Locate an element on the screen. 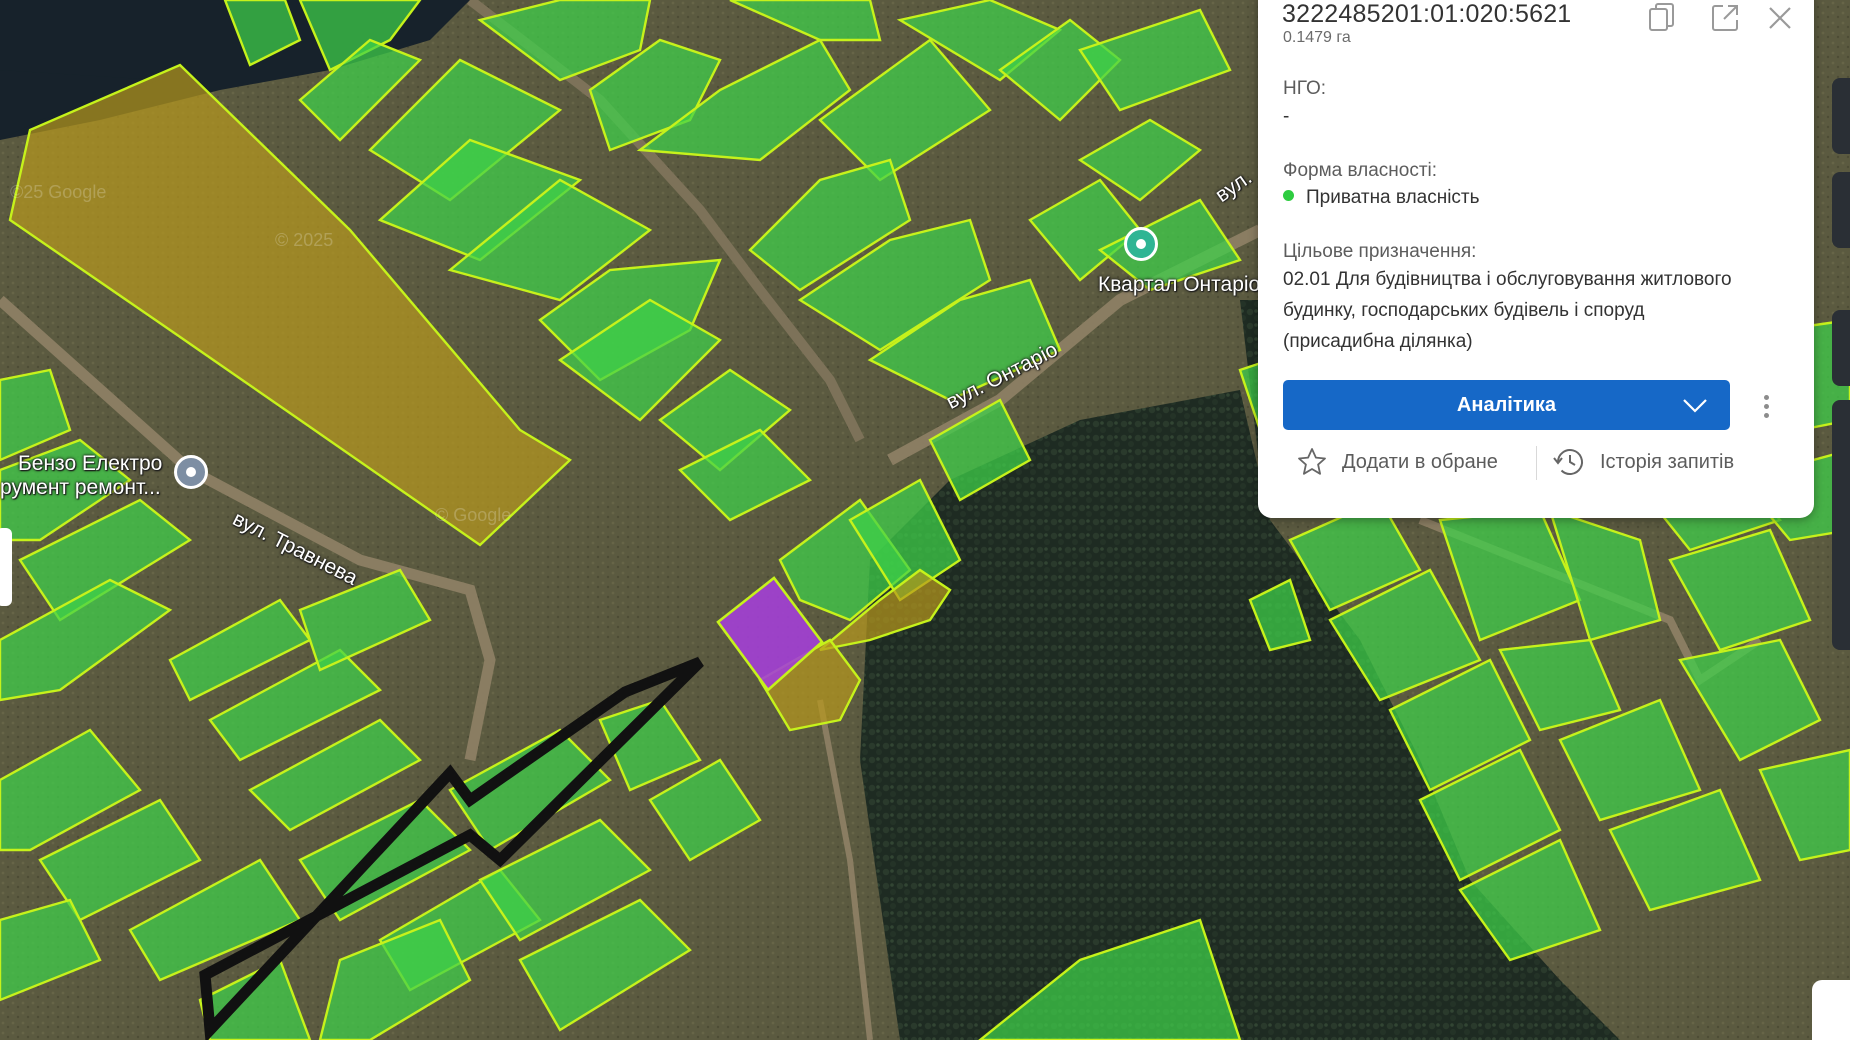  poi-label-benzo-line1: Бензо Електро is located at coordinates (90, 464).